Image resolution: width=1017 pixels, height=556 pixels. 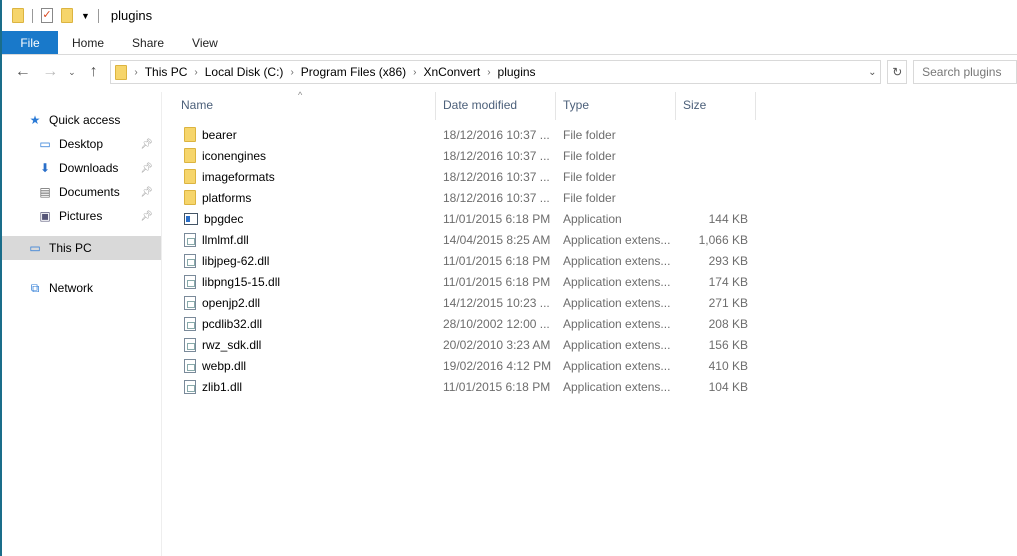 I want to click on sidebar-item-label: Quick access, so click(x=85, y=120).